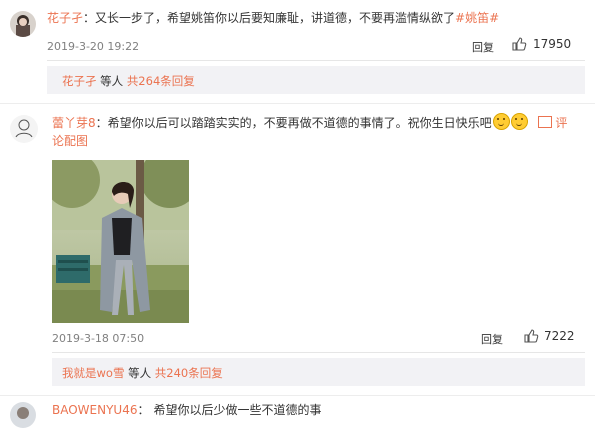 Image resolution: width=595 pixels, height=428 pixels. Describe the element at coordinates (93, 373) in the screenshot. I see `reply-username: 我就是wo雪` at that location.